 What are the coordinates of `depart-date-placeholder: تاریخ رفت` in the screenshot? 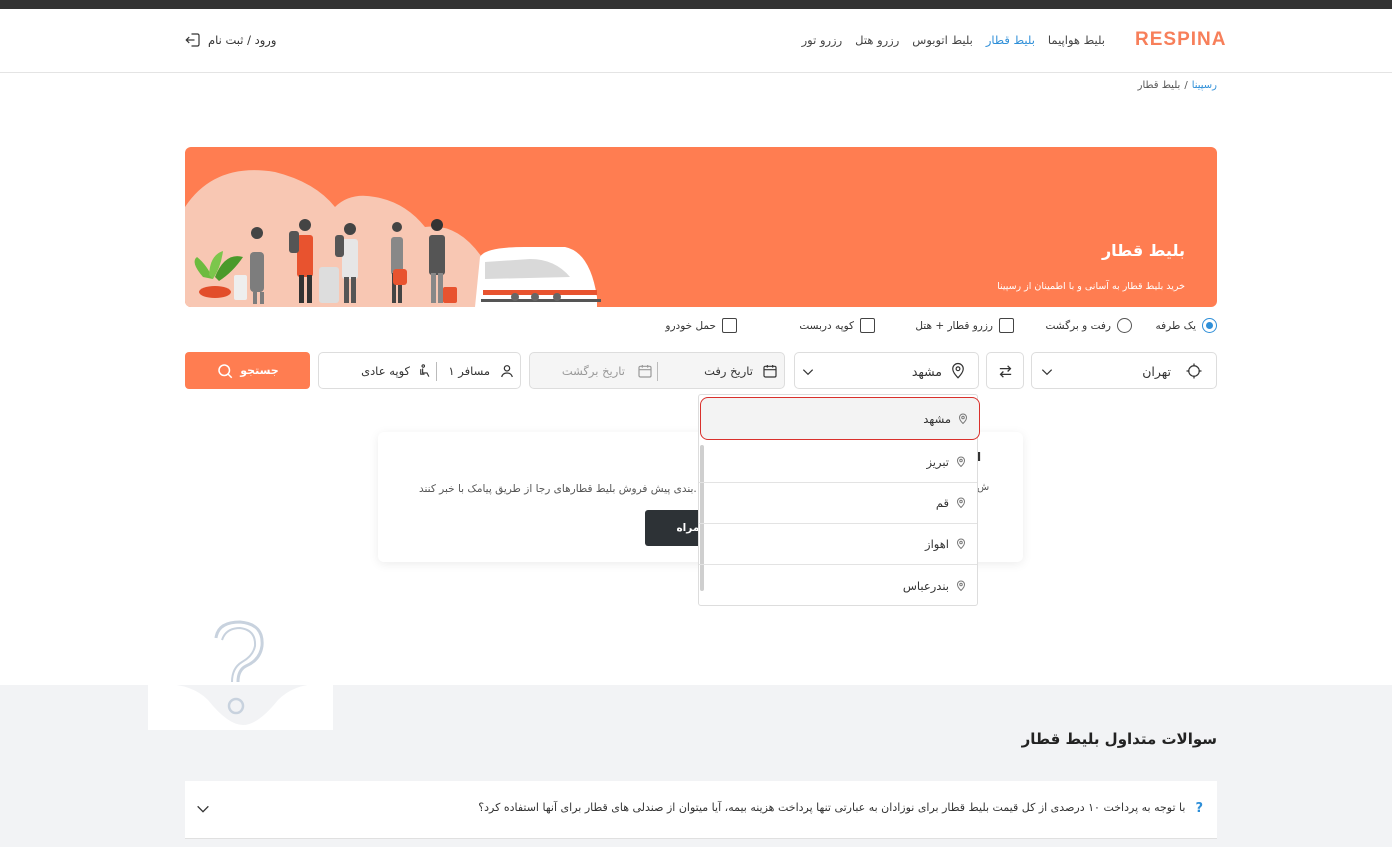 It's located at (728, 371).